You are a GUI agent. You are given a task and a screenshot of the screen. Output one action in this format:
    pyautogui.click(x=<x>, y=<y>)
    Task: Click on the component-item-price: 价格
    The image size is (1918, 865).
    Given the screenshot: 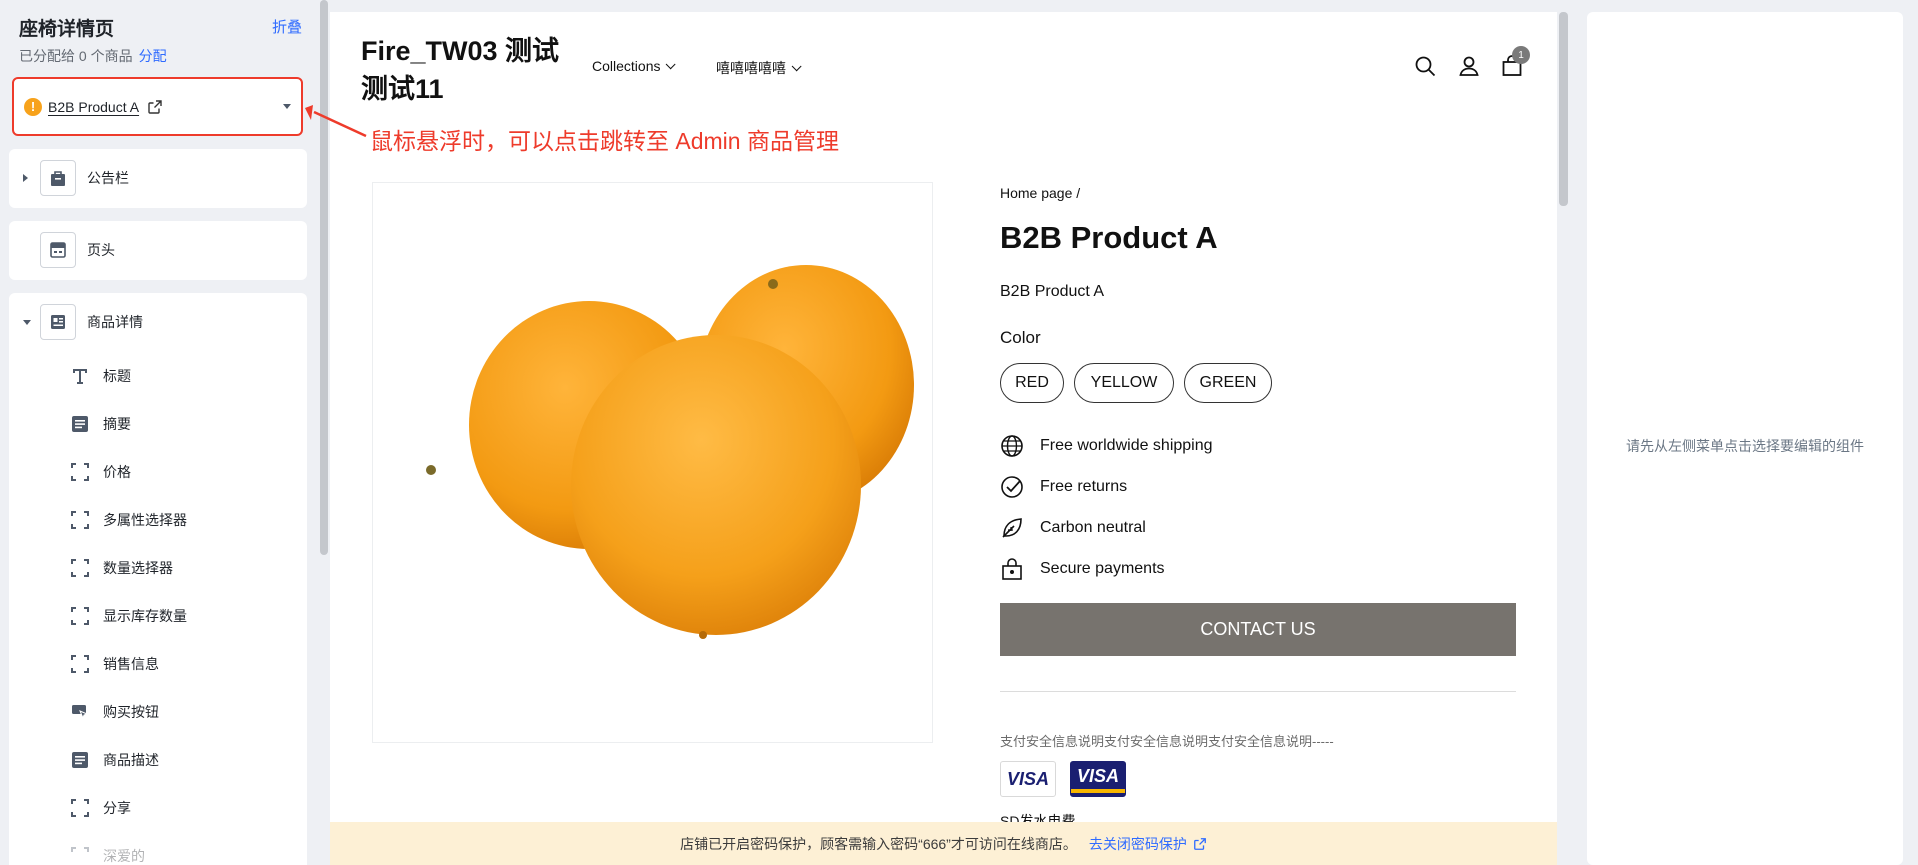 What is the action you would take?
    pyautogui.click(x=158, y=472)
    